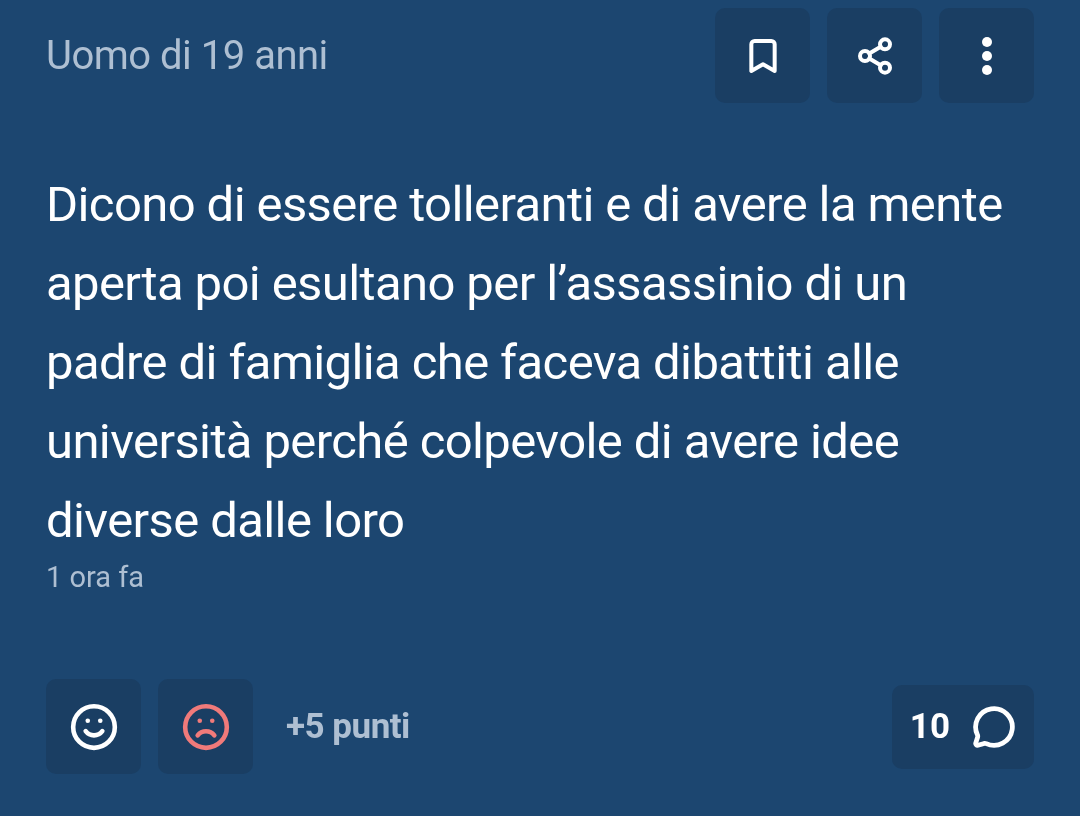  What do you see at coordinates (874, 55) in the screenshot?
I see `share-button` at bounding box center [874, 55].